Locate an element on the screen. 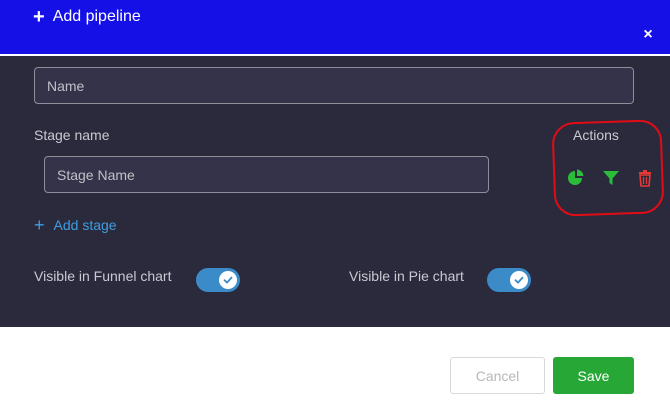 This screenshot has width=670, height=408. close-icon: × is located at coordinates (648, 34).